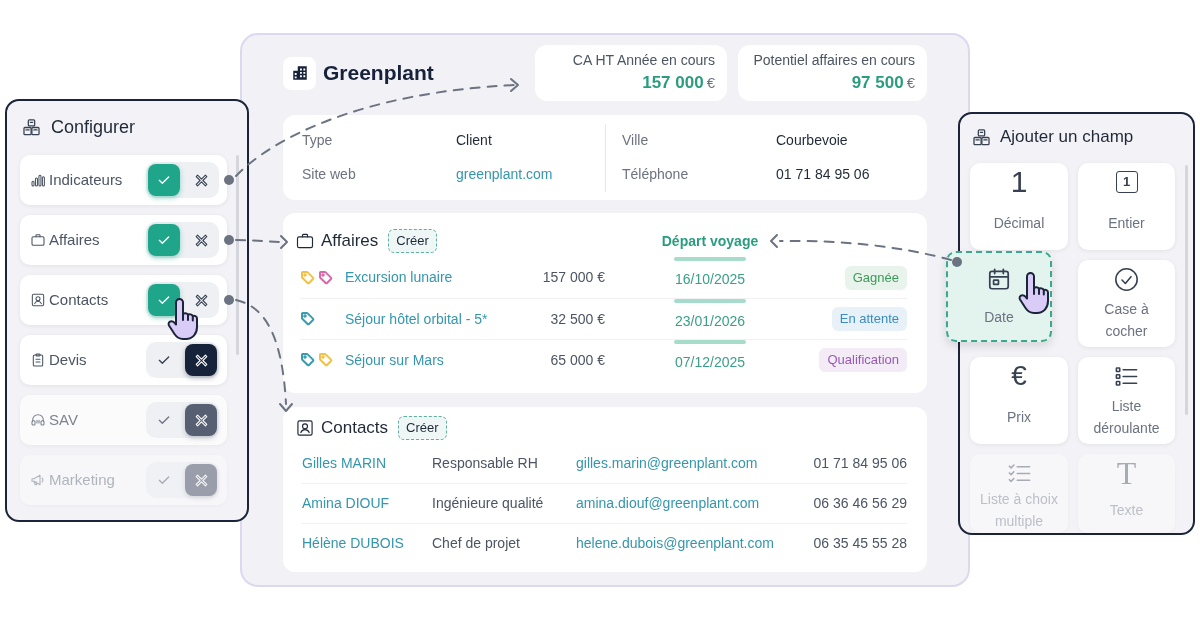  What do you see at coordinates (435, 319) in the screenshot?
I see `deal-name-link: Séjour hôtel orbital - 5*` at bounding box center [435, 319].